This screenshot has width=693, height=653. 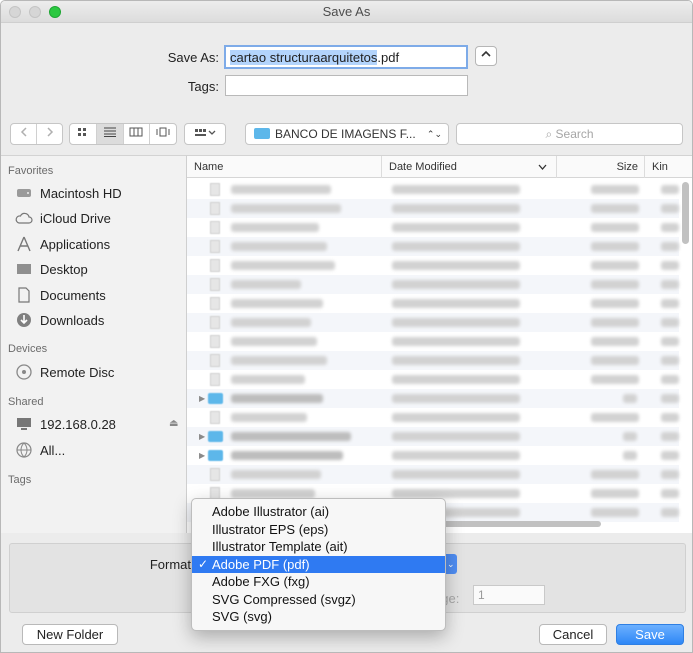 I want to click on sidebar-item-label: Applications, so click(x=75, y=244).